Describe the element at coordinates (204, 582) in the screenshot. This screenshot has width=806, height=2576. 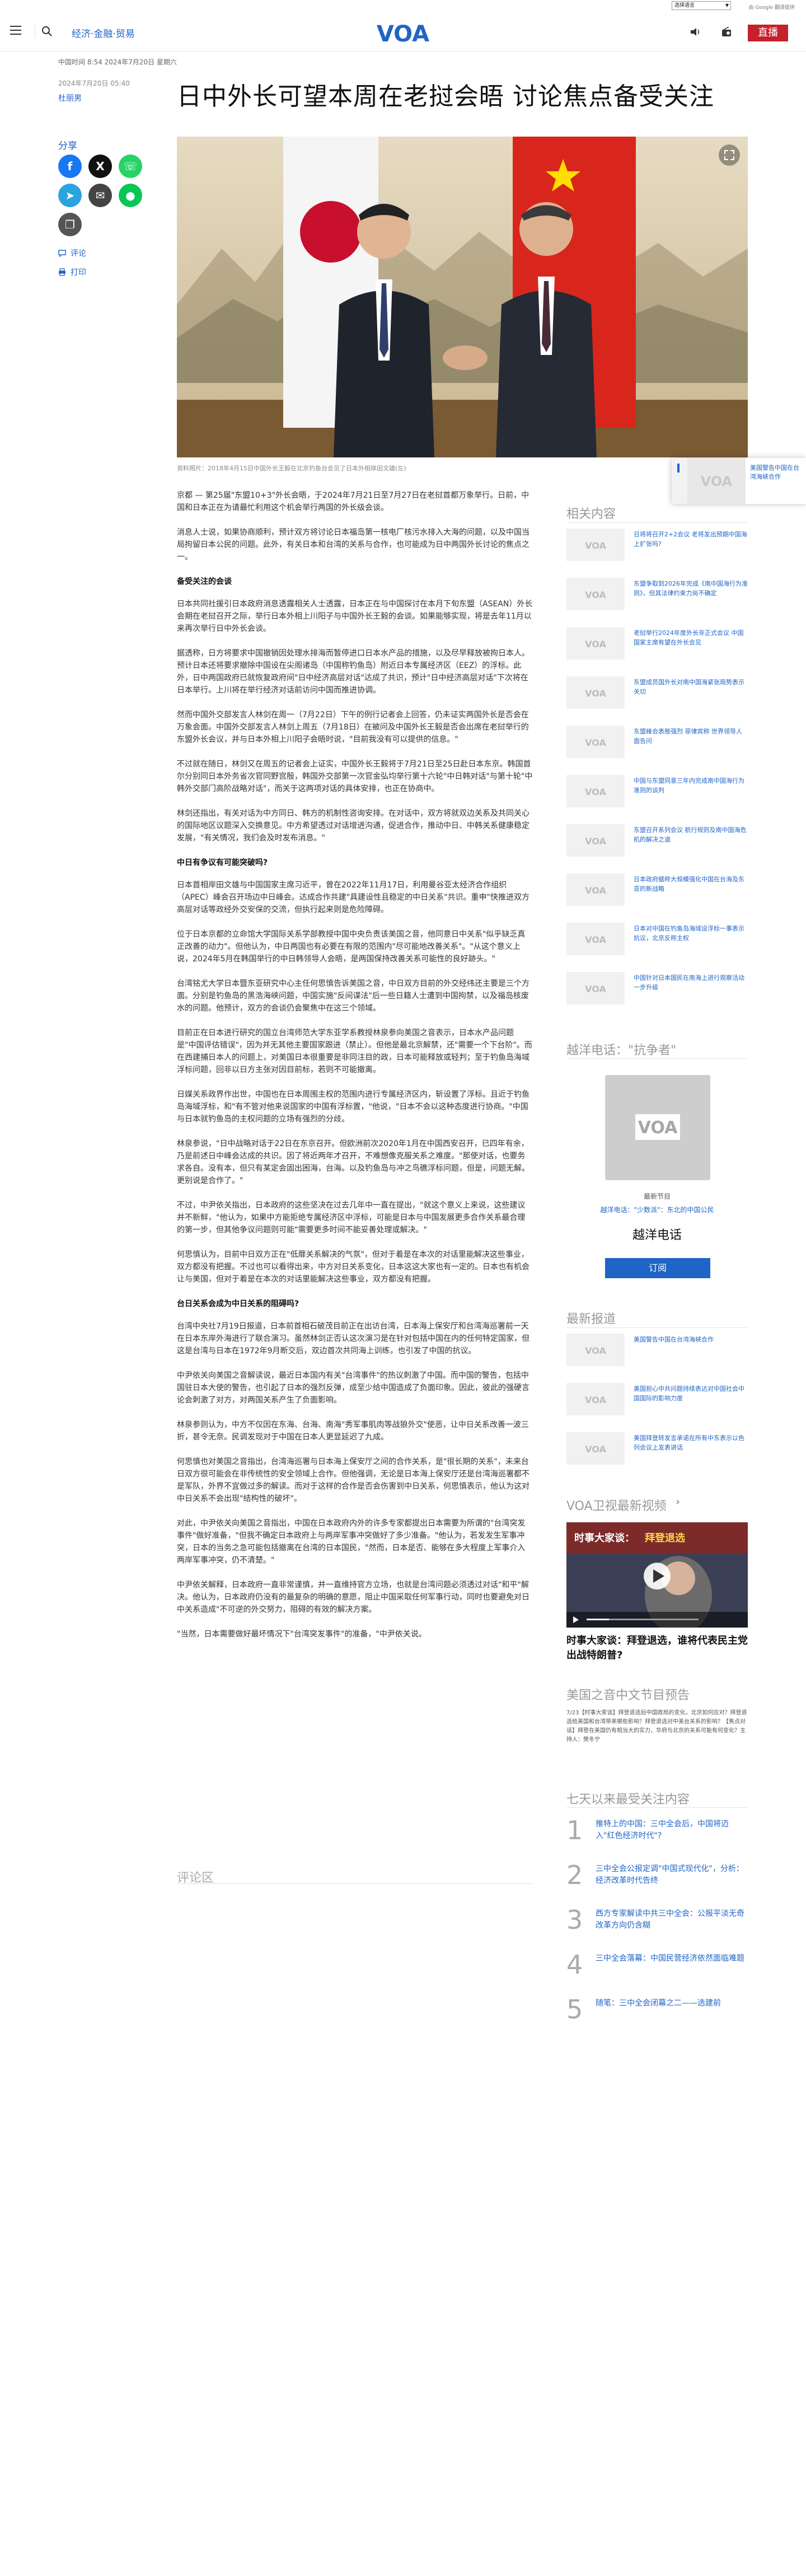
I see `article-subheading: 备受关注的会谈` at that location.